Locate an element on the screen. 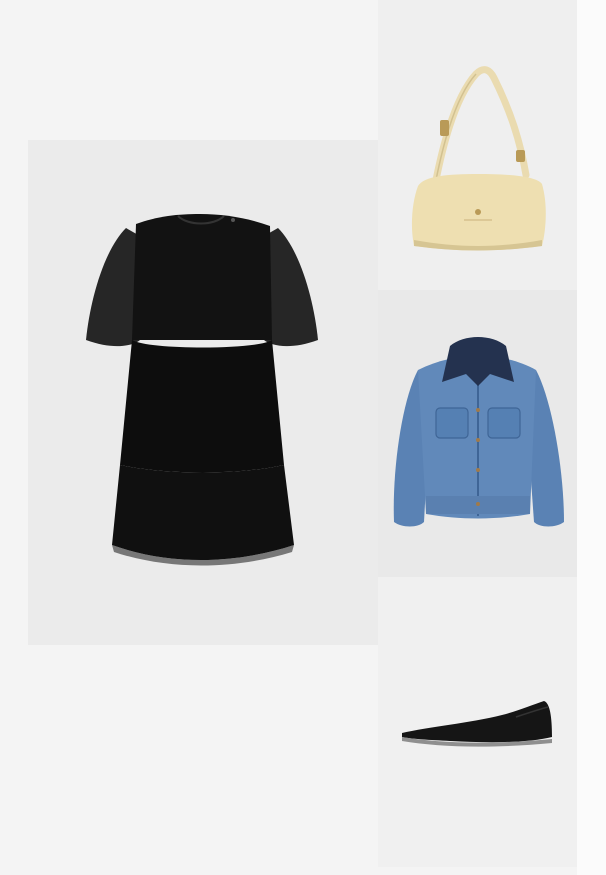 This screenshot has height=875, width=606. jacket-image is located at coordinates (478, 432).